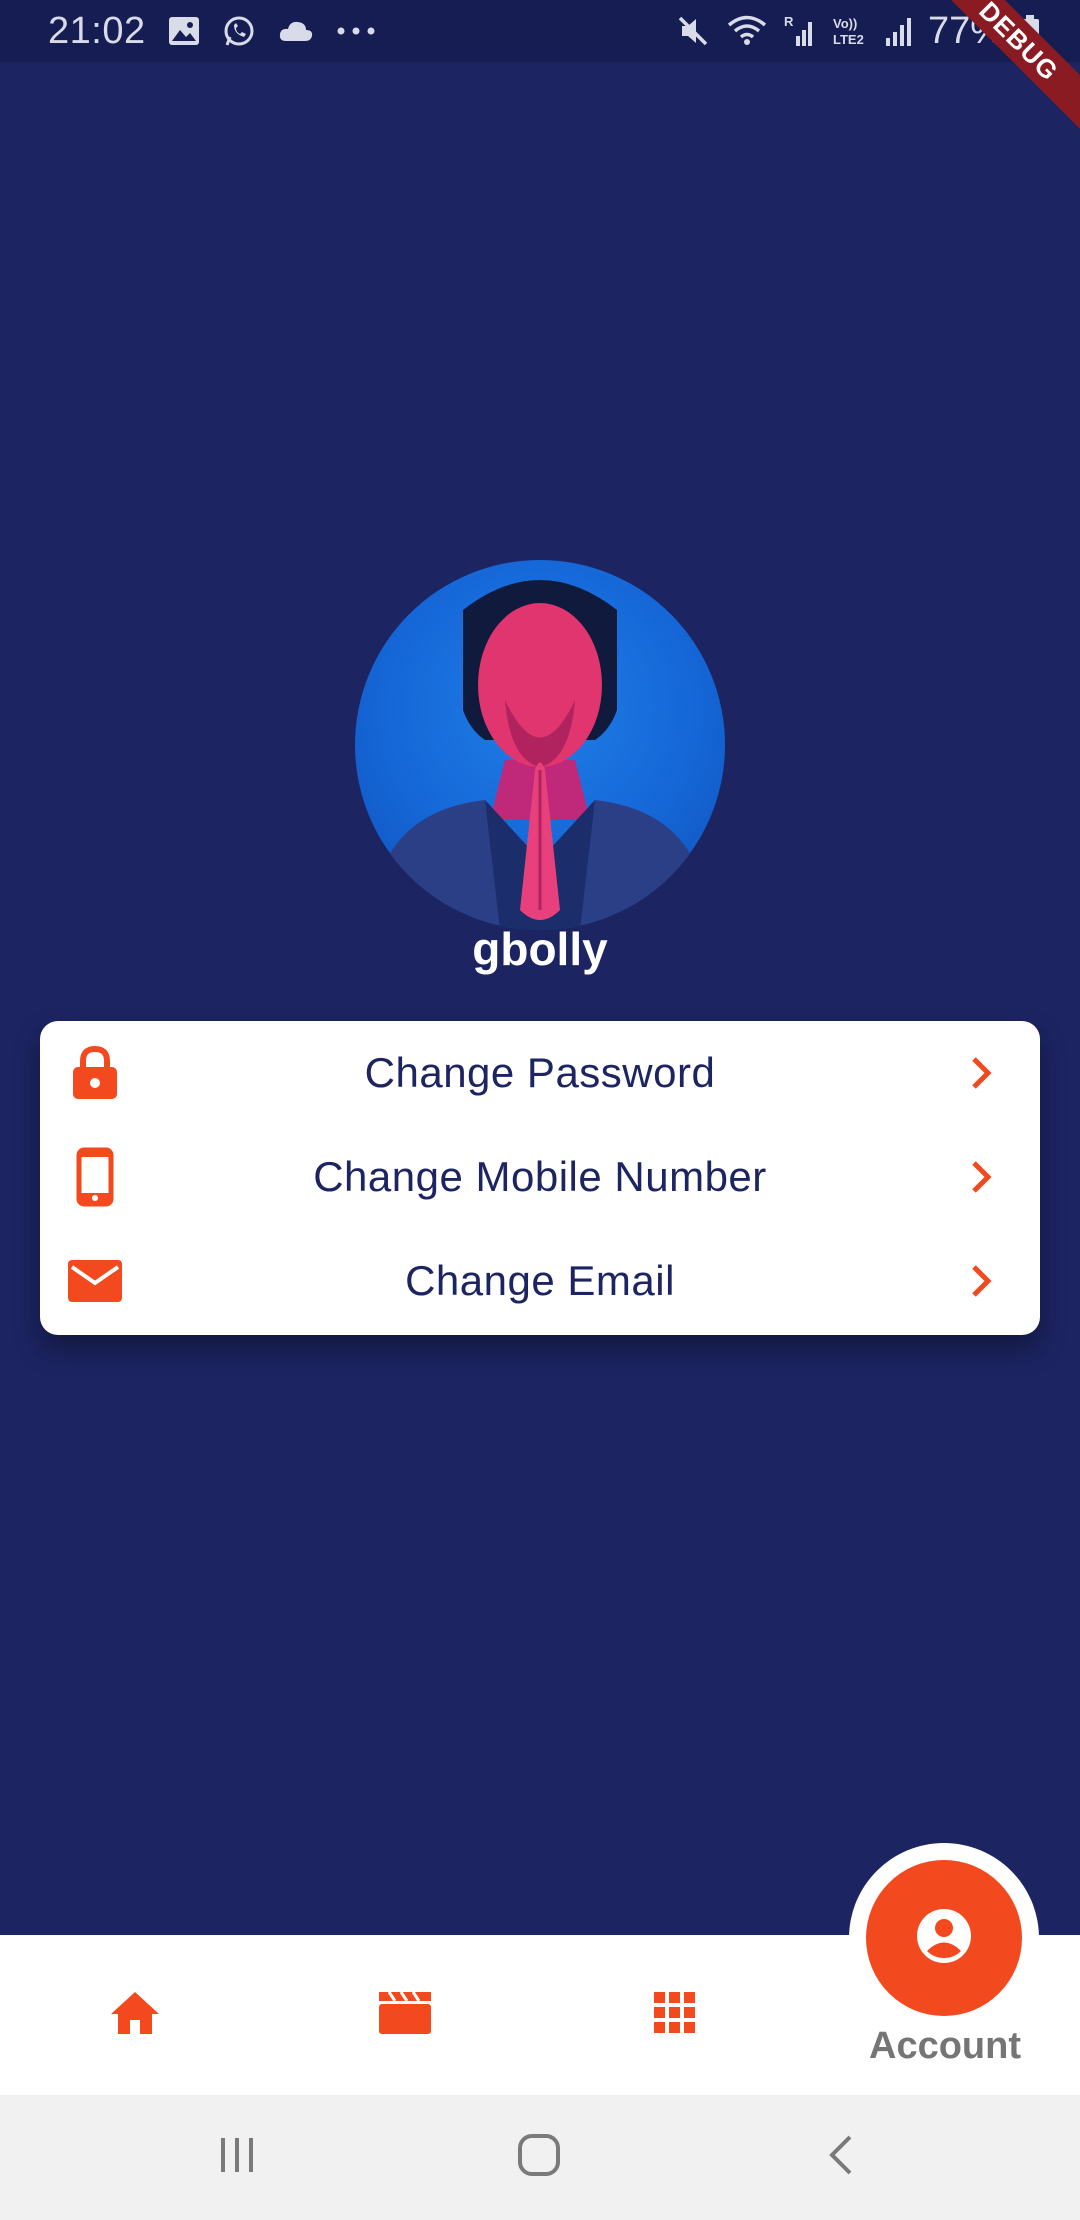  What do you see at coordinates (296, 31) in the screenshot?
I see `cloud-icon` at bounding box center [296, 31].